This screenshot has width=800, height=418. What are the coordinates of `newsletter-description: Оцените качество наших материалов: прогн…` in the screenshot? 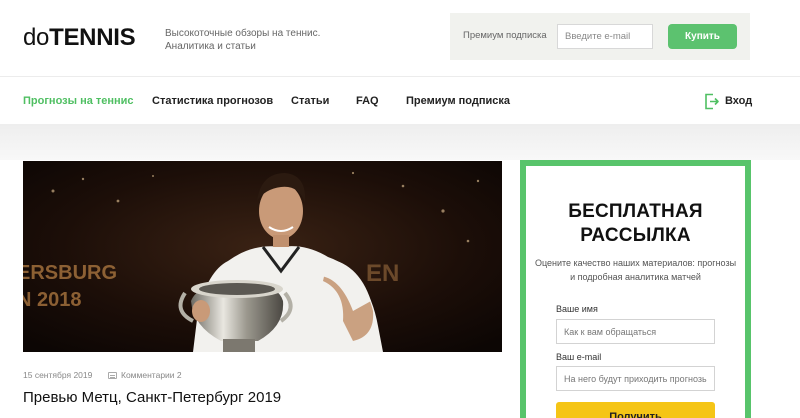 It's located at (635, 270).